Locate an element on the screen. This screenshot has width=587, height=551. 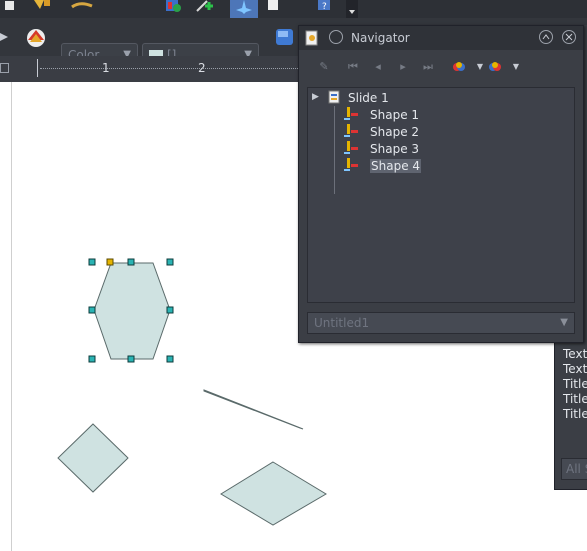
tree-item-shape-selected: Shape 4 is located at coordinates (396, 166).